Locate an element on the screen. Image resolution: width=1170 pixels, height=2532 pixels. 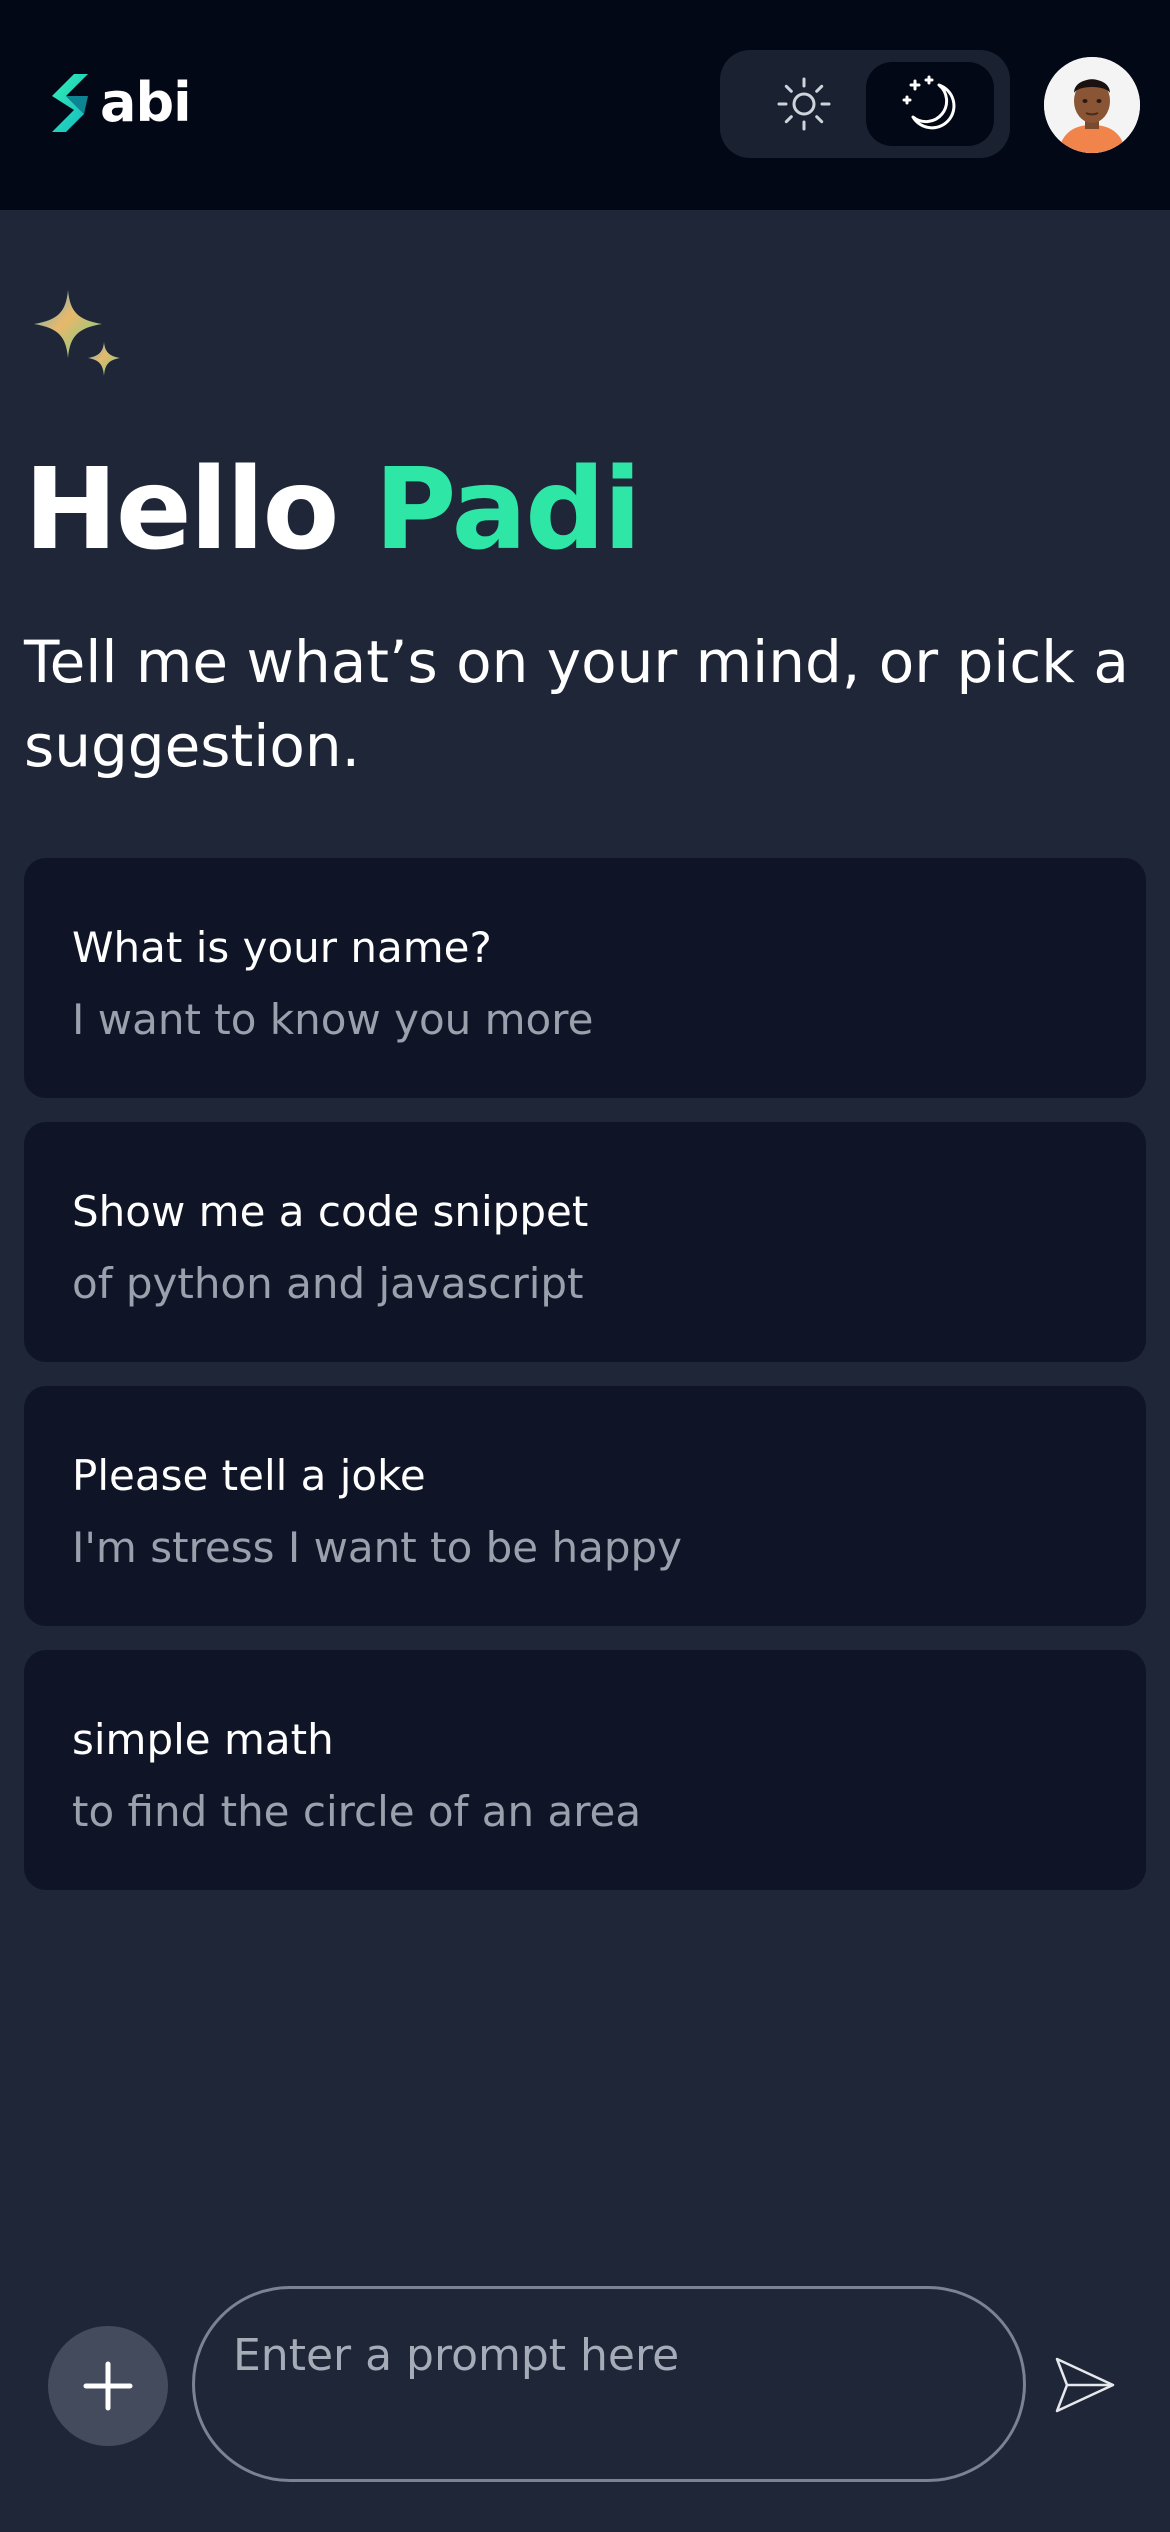
suggestion-title: simple math is located at coordinates (203, 1739).